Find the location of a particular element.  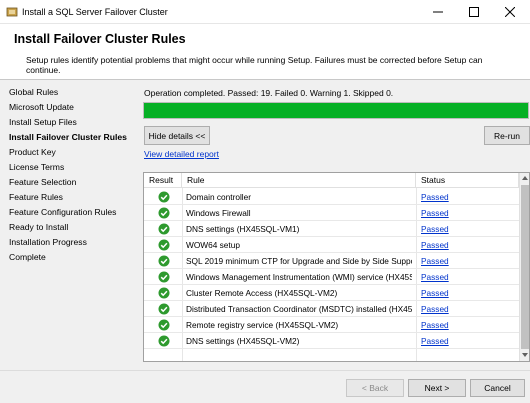

maximize-icon is located at coordinates (474, 12).